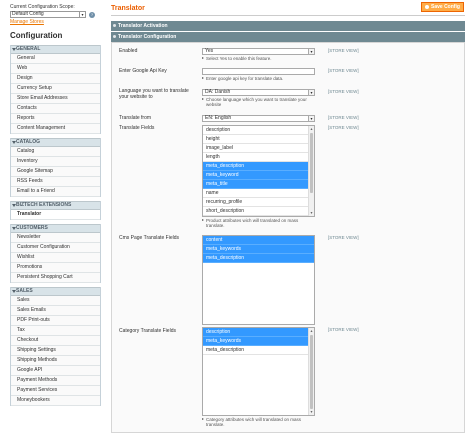  Describe the element at coordinates (55, 371) in the screenshot. I see `sidebar-item-google-api: Google API` at that location.